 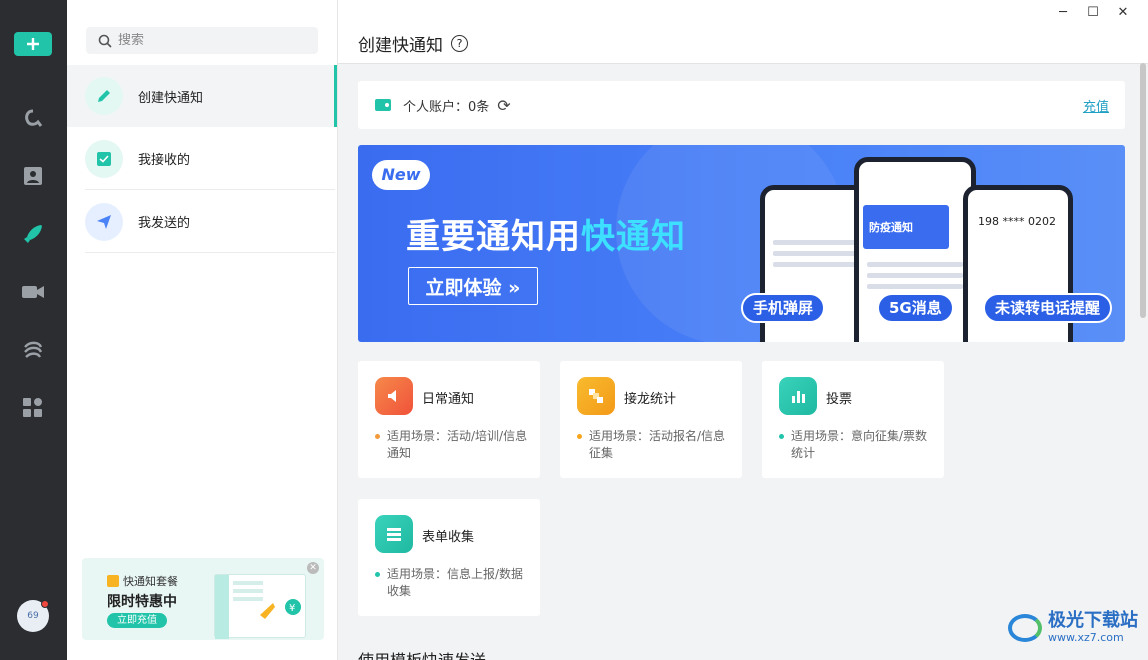 I want to click on pill-5g: 5G消息, so click(x=915, y=308).